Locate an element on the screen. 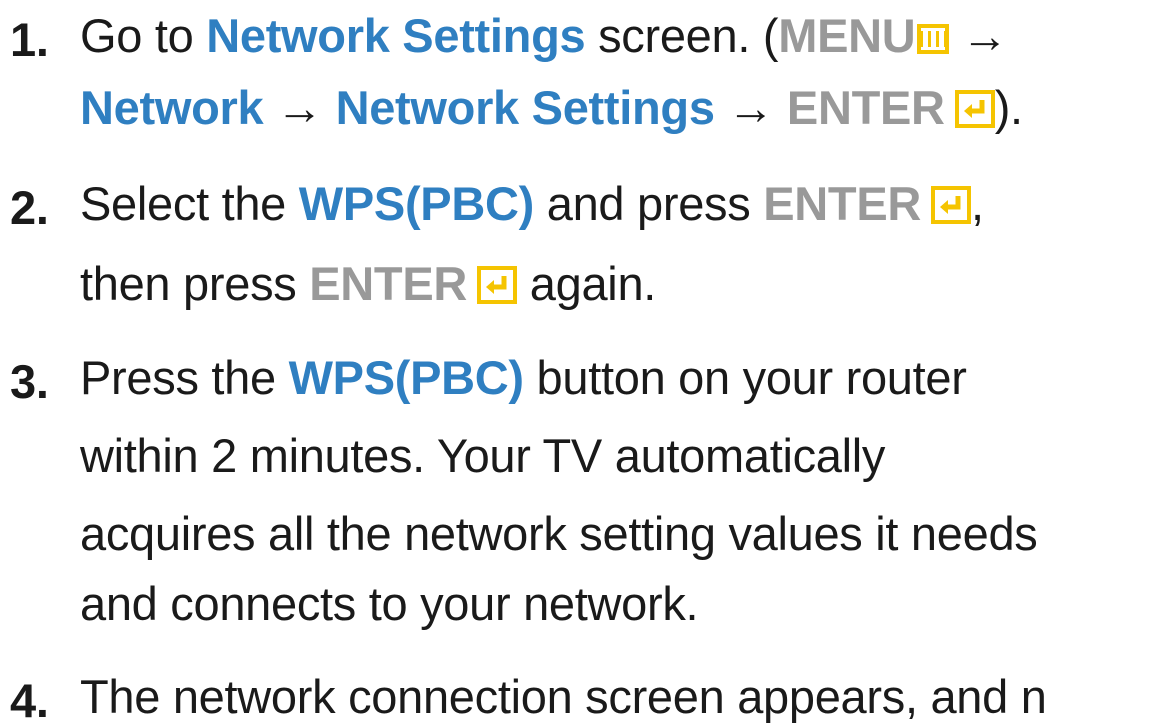  step-line: then press ENTER again. is located at coordinates (368, 283).